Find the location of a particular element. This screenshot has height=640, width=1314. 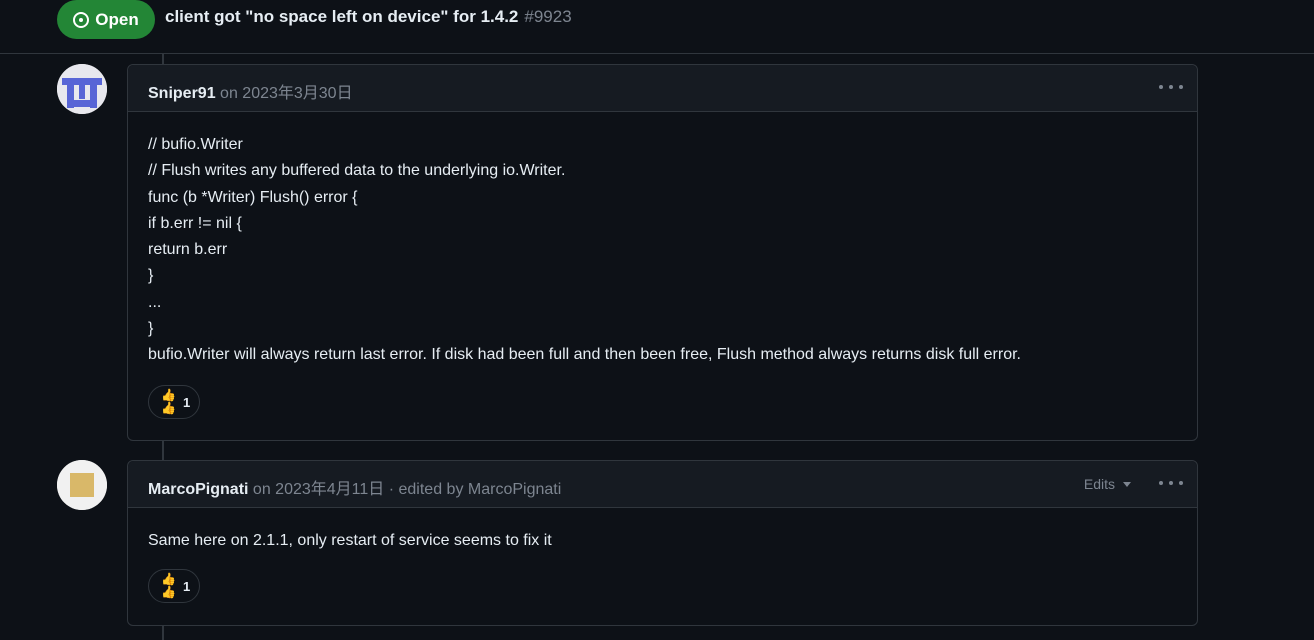

avatar-sniper91-image is located at coordinates (82, 89).